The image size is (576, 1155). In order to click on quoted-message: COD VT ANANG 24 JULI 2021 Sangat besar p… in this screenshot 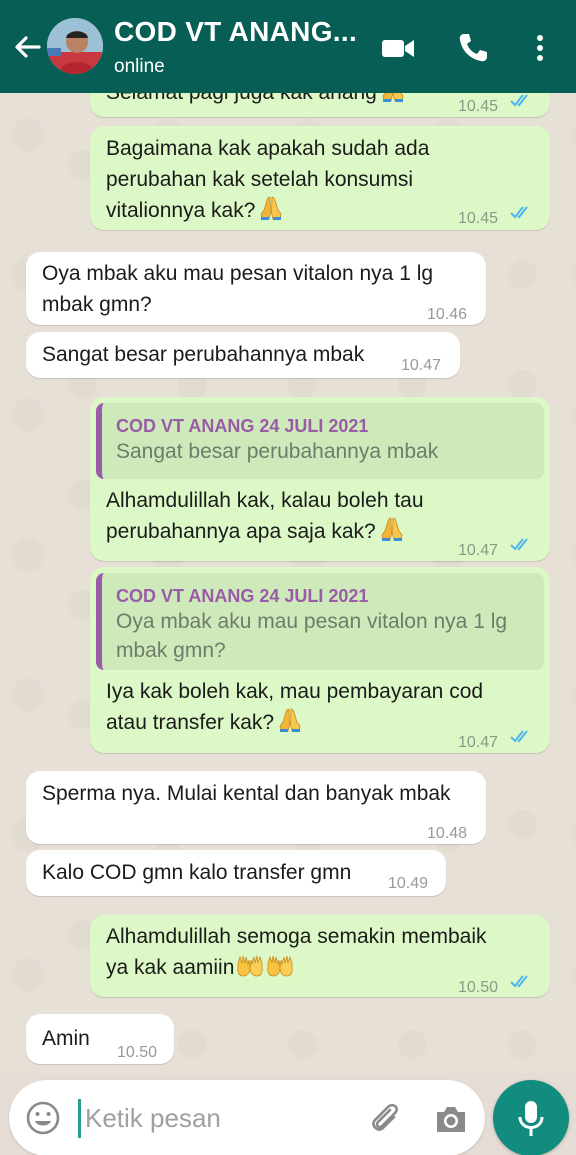, I will do `click(320, 441)`.